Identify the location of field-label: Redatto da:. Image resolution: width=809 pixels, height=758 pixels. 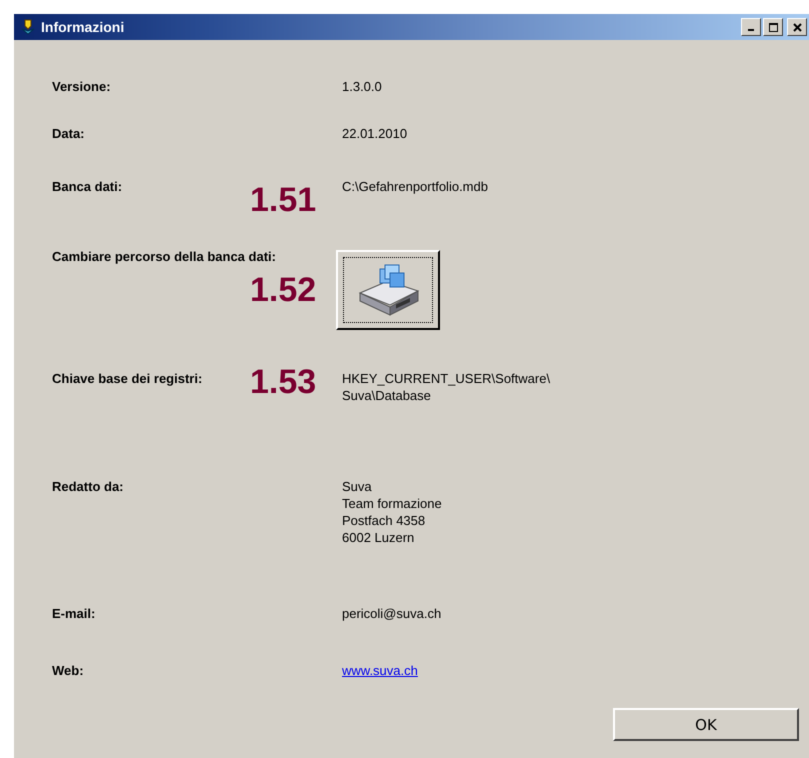
(88, 486).